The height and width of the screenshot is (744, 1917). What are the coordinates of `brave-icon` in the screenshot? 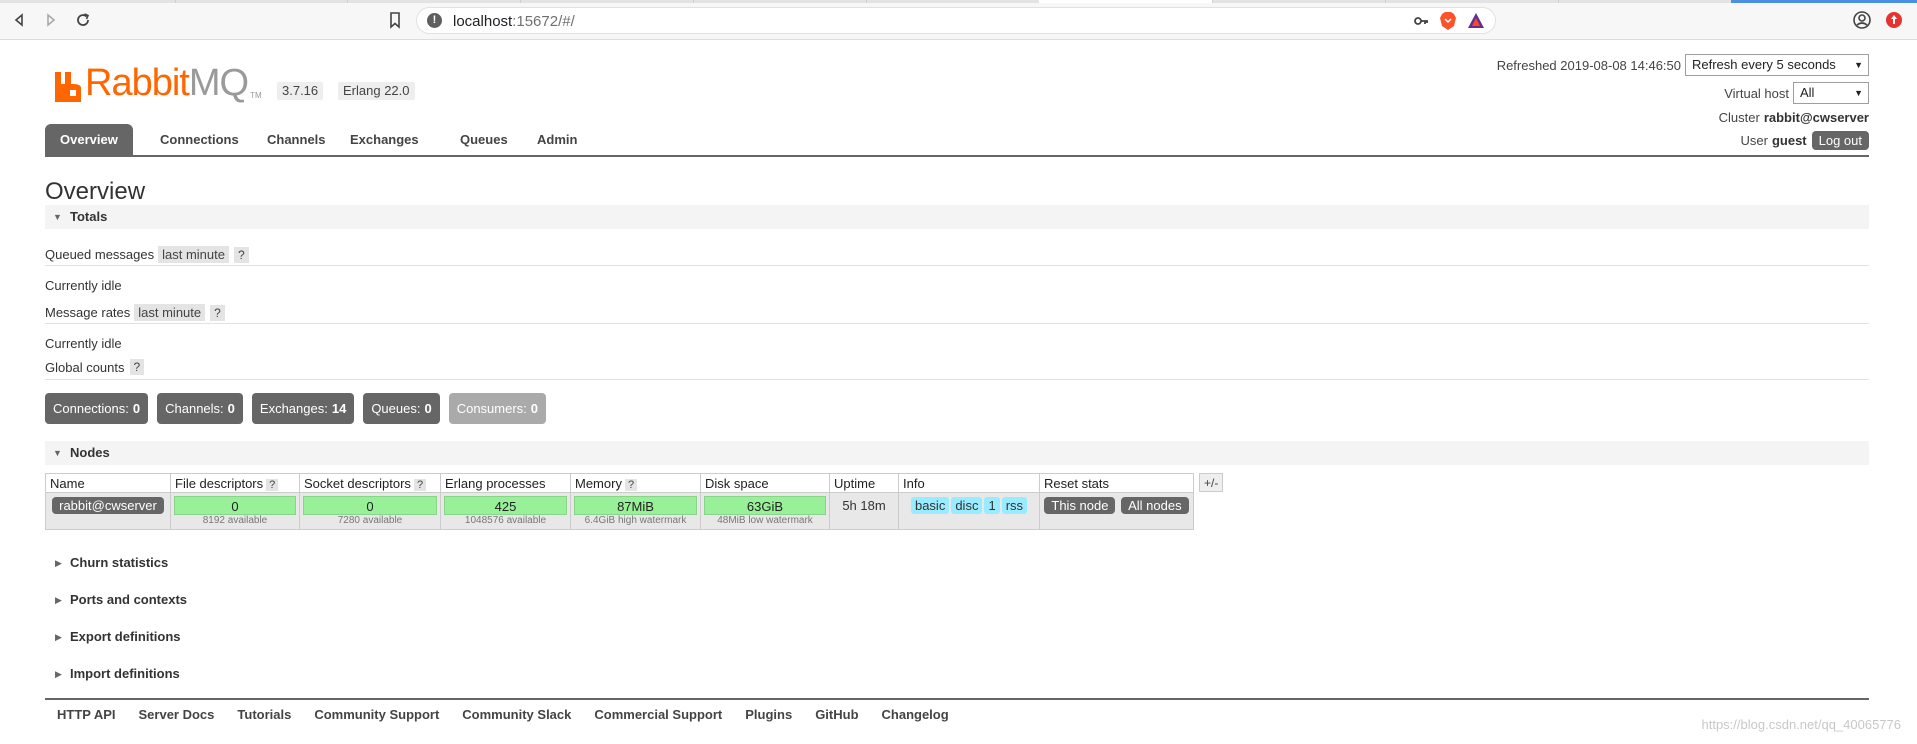 It's located at (1448, 21).